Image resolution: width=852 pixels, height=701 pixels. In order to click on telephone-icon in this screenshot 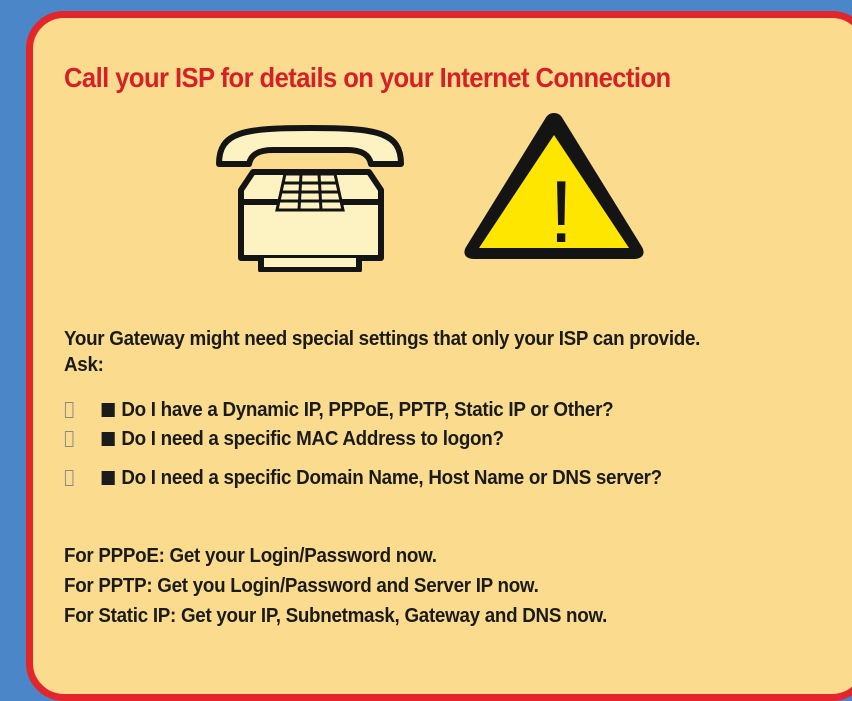, I will do `click(310, 198)`.